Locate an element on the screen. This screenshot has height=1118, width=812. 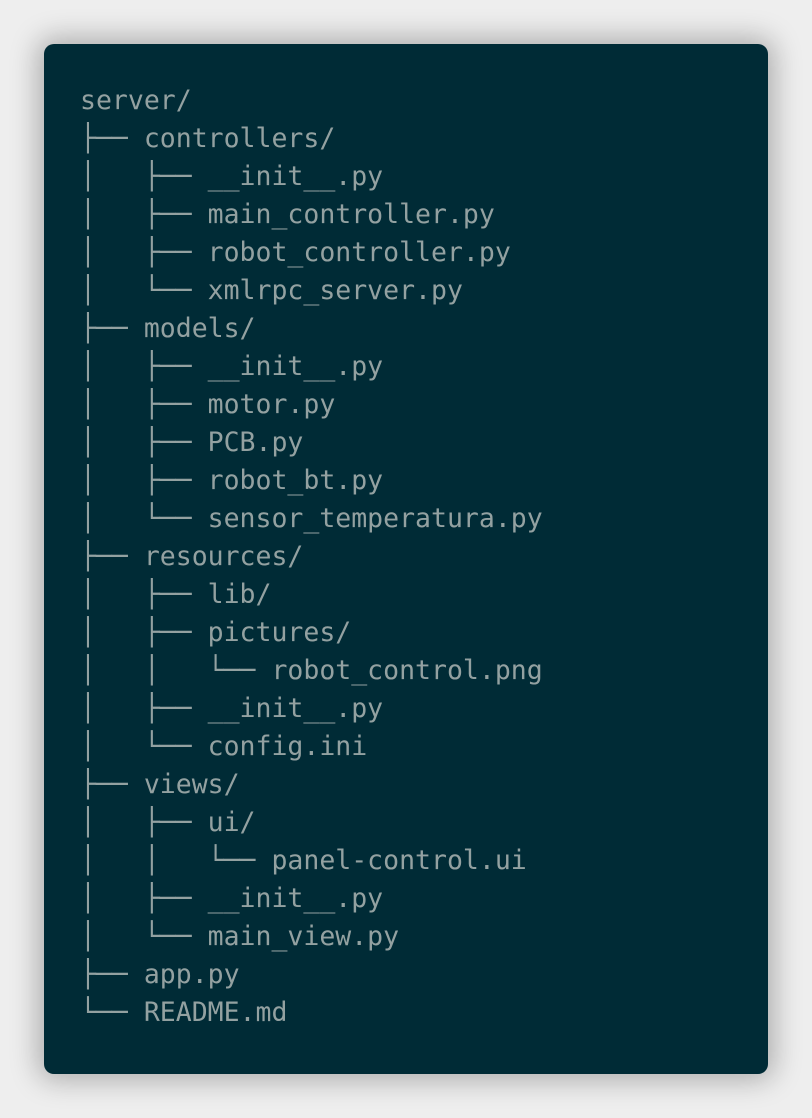
file-name: sensor_temperatura.py is located at coordinates (375, 518).